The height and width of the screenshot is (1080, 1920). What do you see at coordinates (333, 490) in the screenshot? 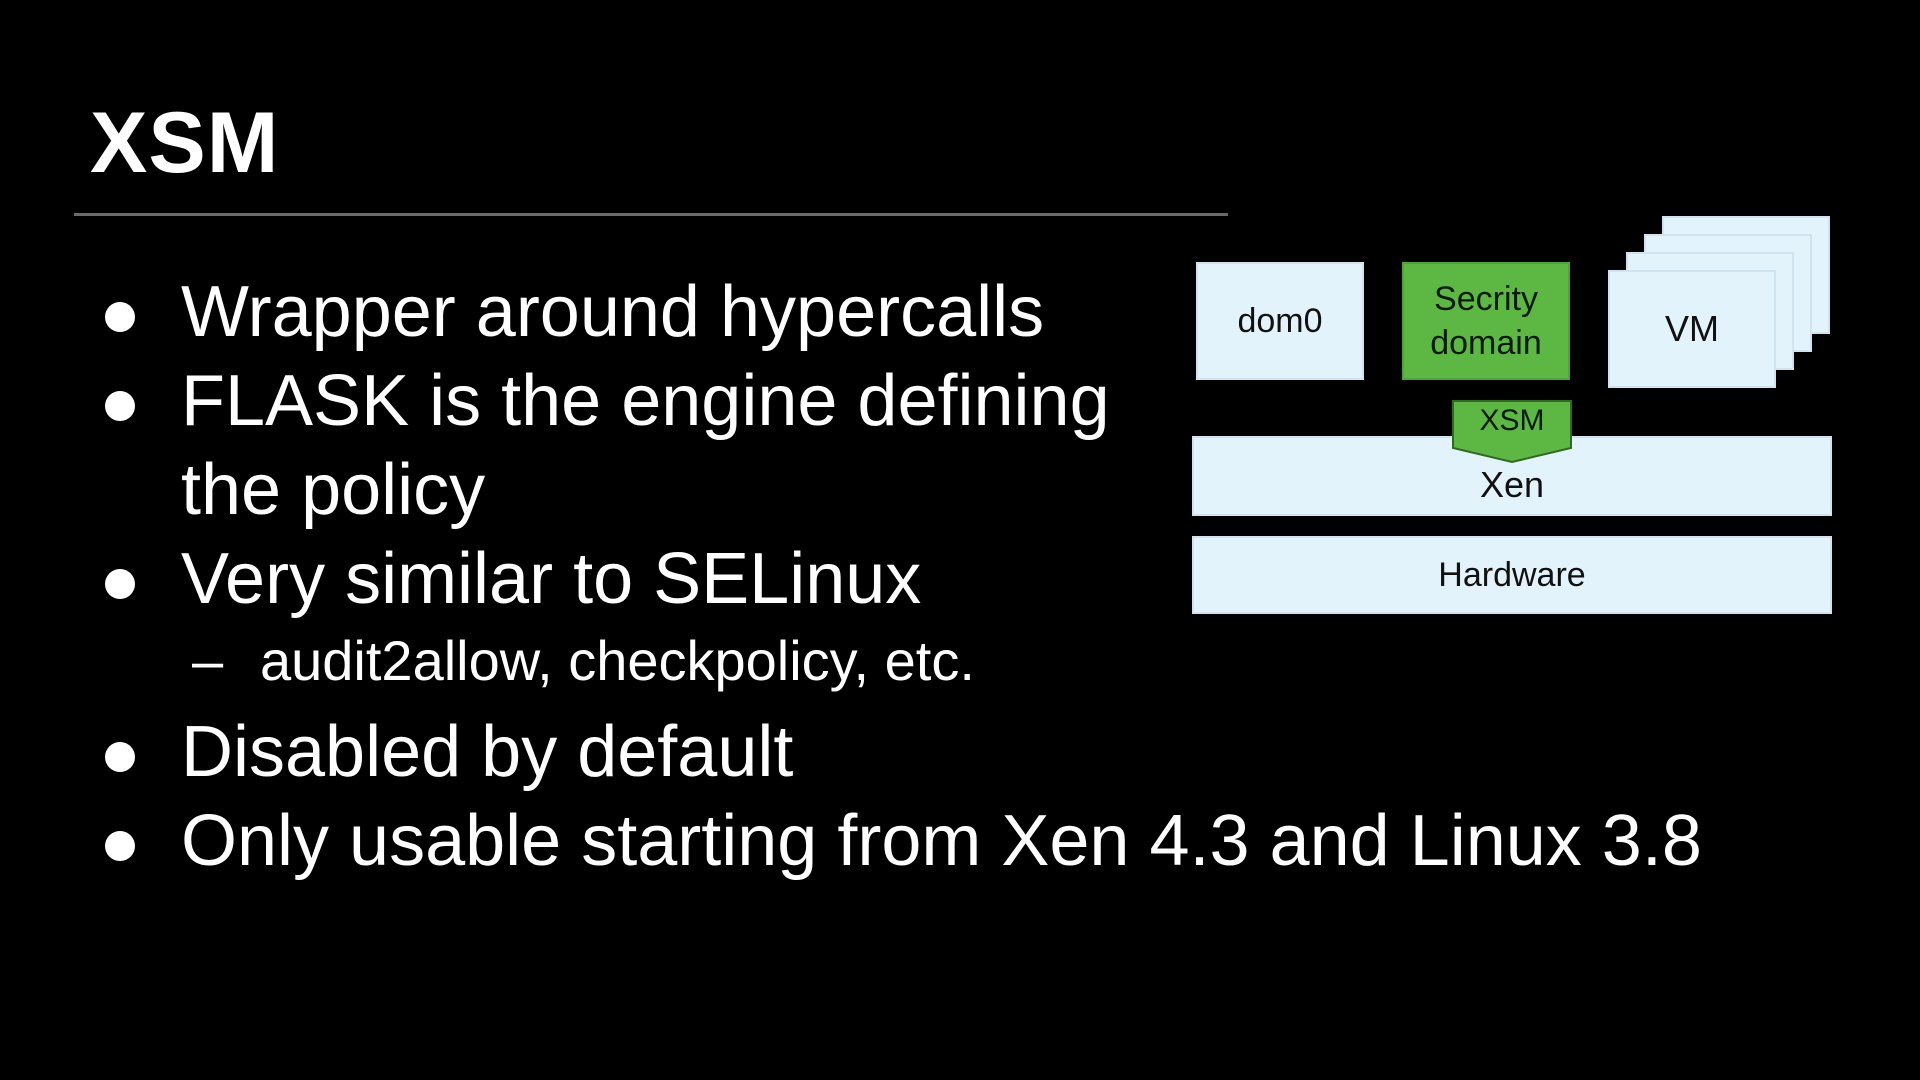
I see `bullet-text: the policy` at bounding box center [333, 490].